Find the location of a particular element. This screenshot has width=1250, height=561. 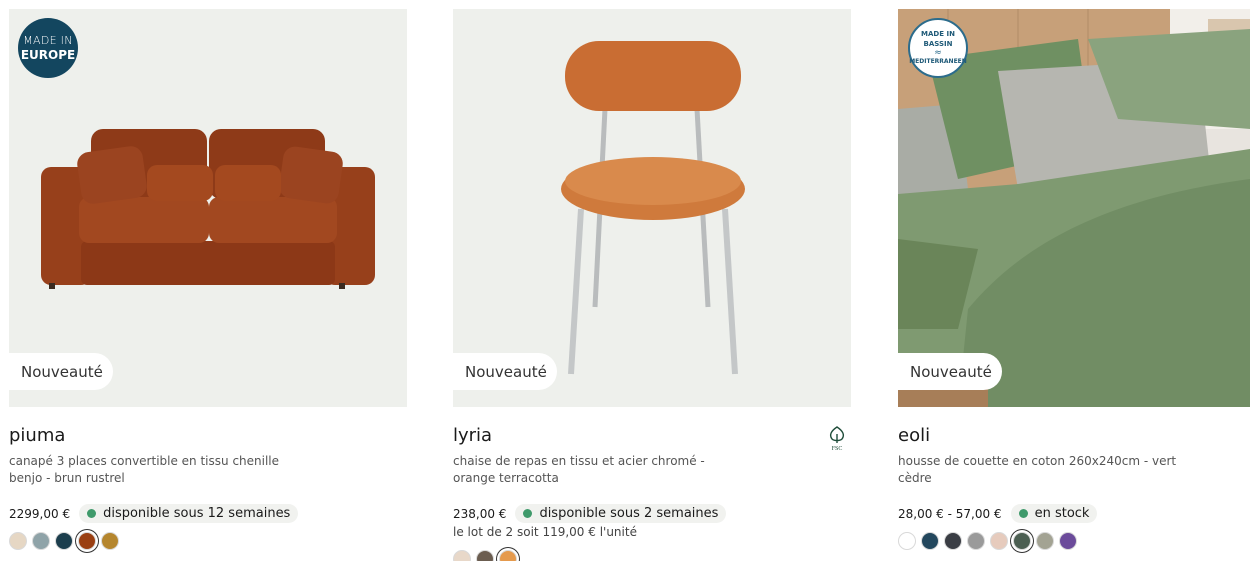

product-name: piuma is located at coordinates (37, 435).